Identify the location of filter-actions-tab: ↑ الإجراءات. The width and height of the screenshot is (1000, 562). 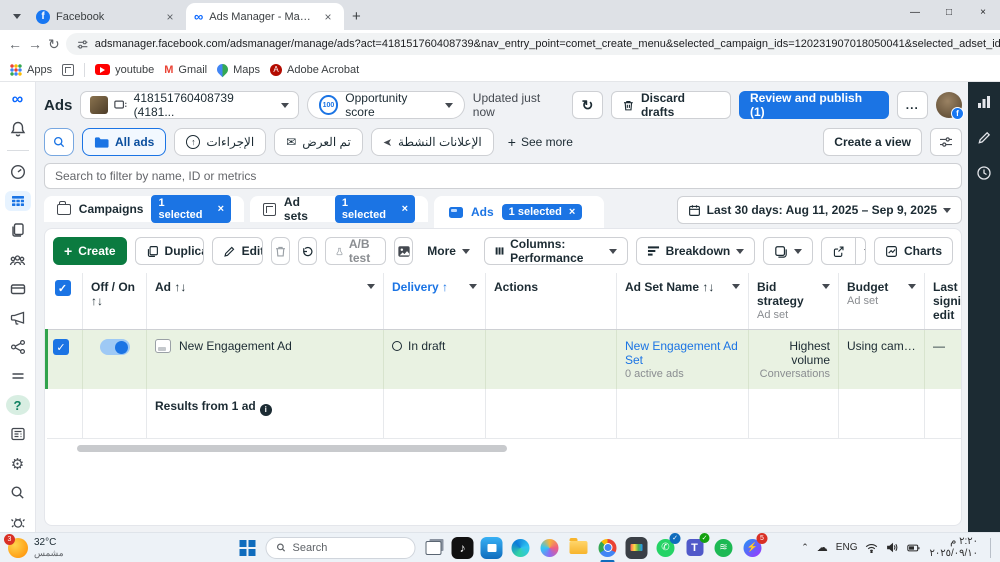
(220, 142).